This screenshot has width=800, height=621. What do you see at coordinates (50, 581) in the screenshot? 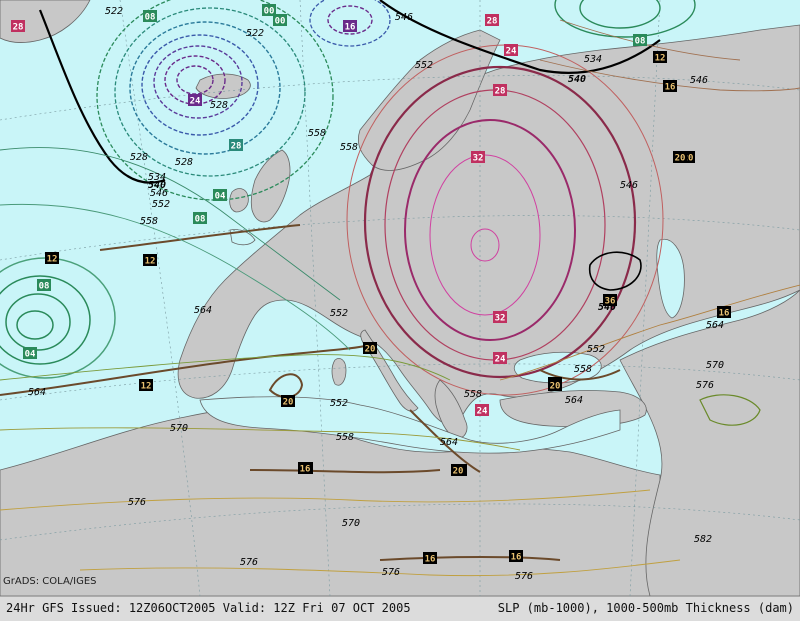
I see `grads-credit: GrADS: COLA/IGES` at bounding box center [50, 581].